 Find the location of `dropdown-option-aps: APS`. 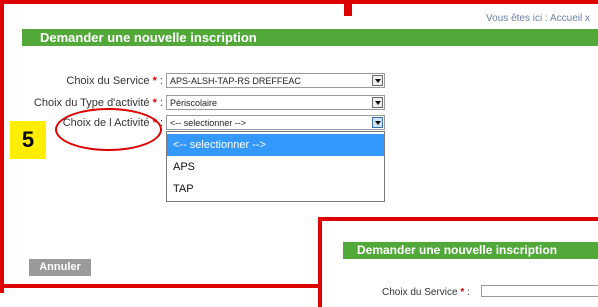

dropdown-option-aps: APS is located at coordinates (275, 167).